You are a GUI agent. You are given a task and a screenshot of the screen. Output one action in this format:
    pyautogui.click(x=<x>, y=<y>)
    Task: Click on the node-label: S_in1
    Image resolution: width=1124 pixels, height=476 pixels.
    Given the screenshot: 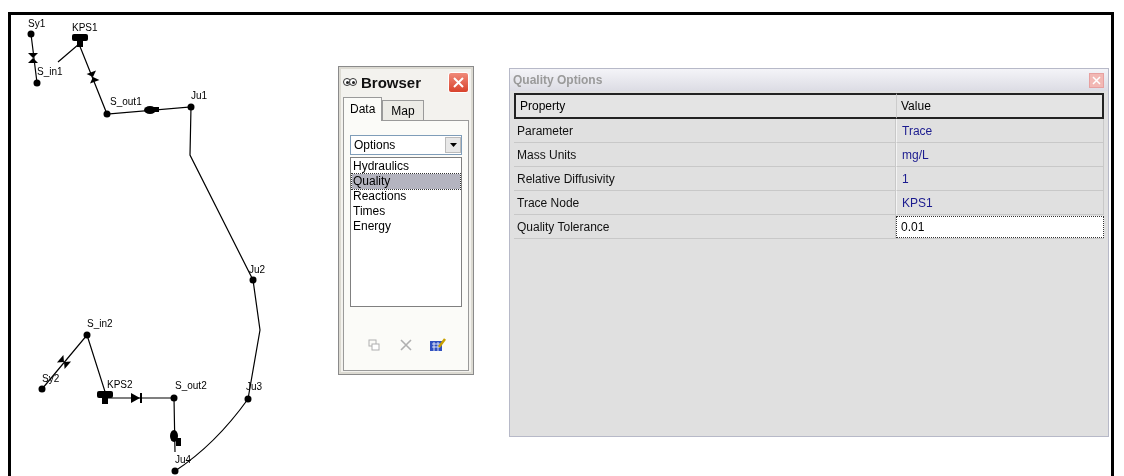 What is the action you would take?
    pyautogui.click(x=50, y=71)
    